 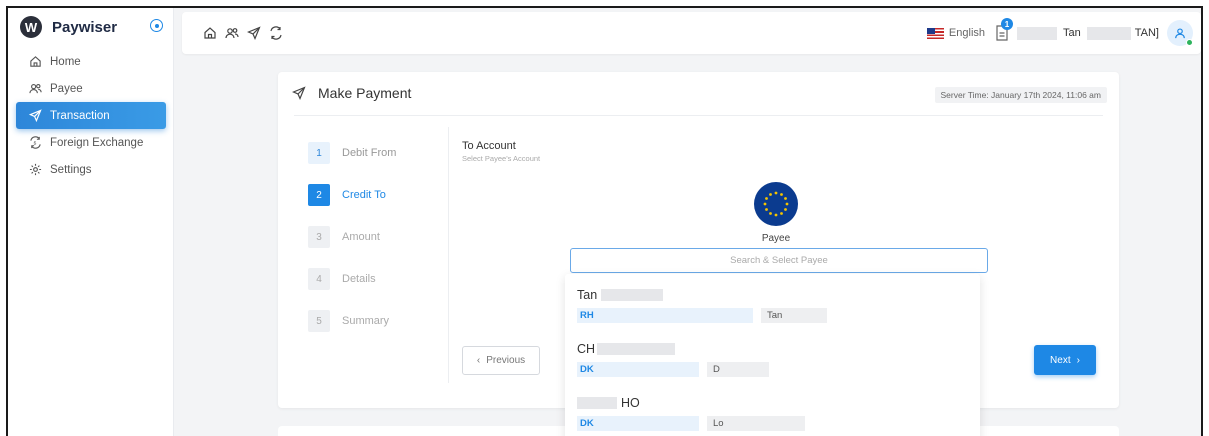 What do you see at coordinates (359, 279) in the screenshot?
I see `step-label: Details` at bounding box center [359, 279].